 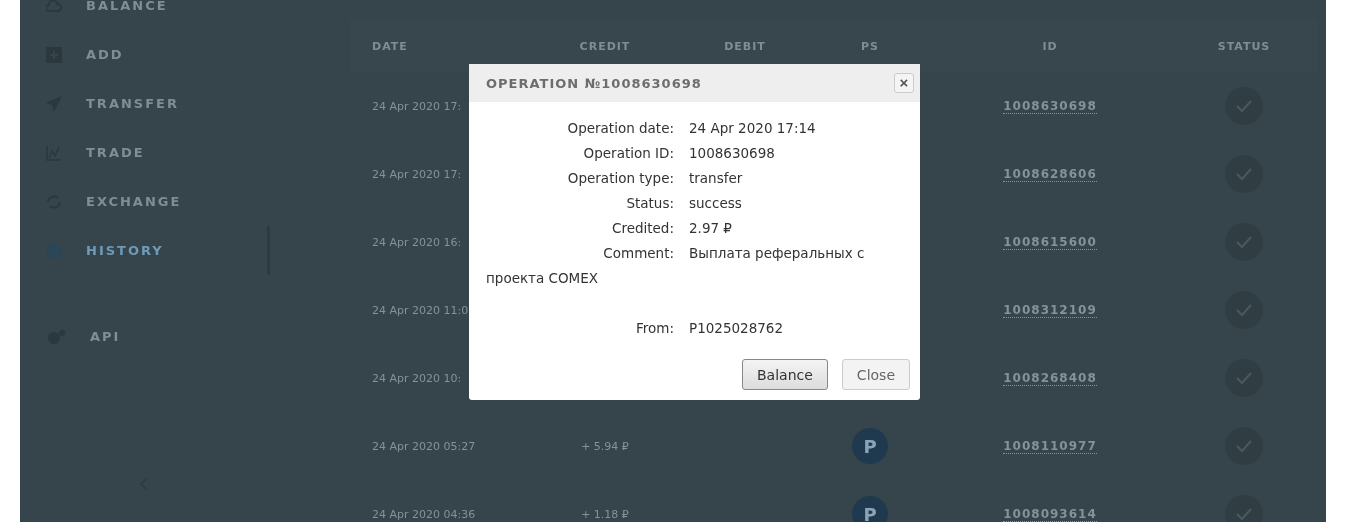 I want to click on column-header: STATUS, so click(x=1244, y=46).